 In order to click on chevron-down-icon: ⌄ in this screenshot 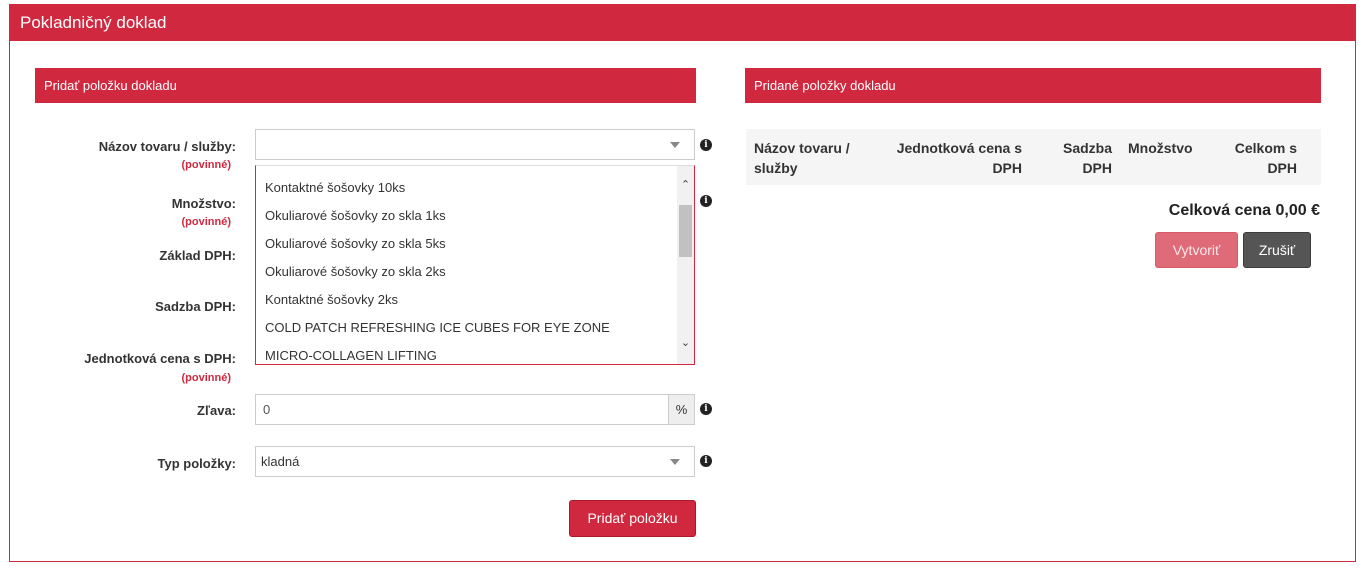, I will do `click(685, 343)`.